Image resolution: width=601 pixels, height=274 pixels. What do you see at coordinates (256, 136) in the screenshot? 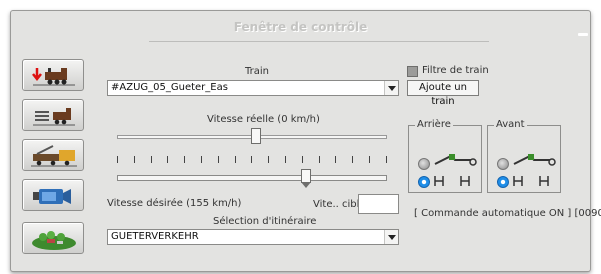
I see `actual-speed-indicator` at bounding box center [256, 136].